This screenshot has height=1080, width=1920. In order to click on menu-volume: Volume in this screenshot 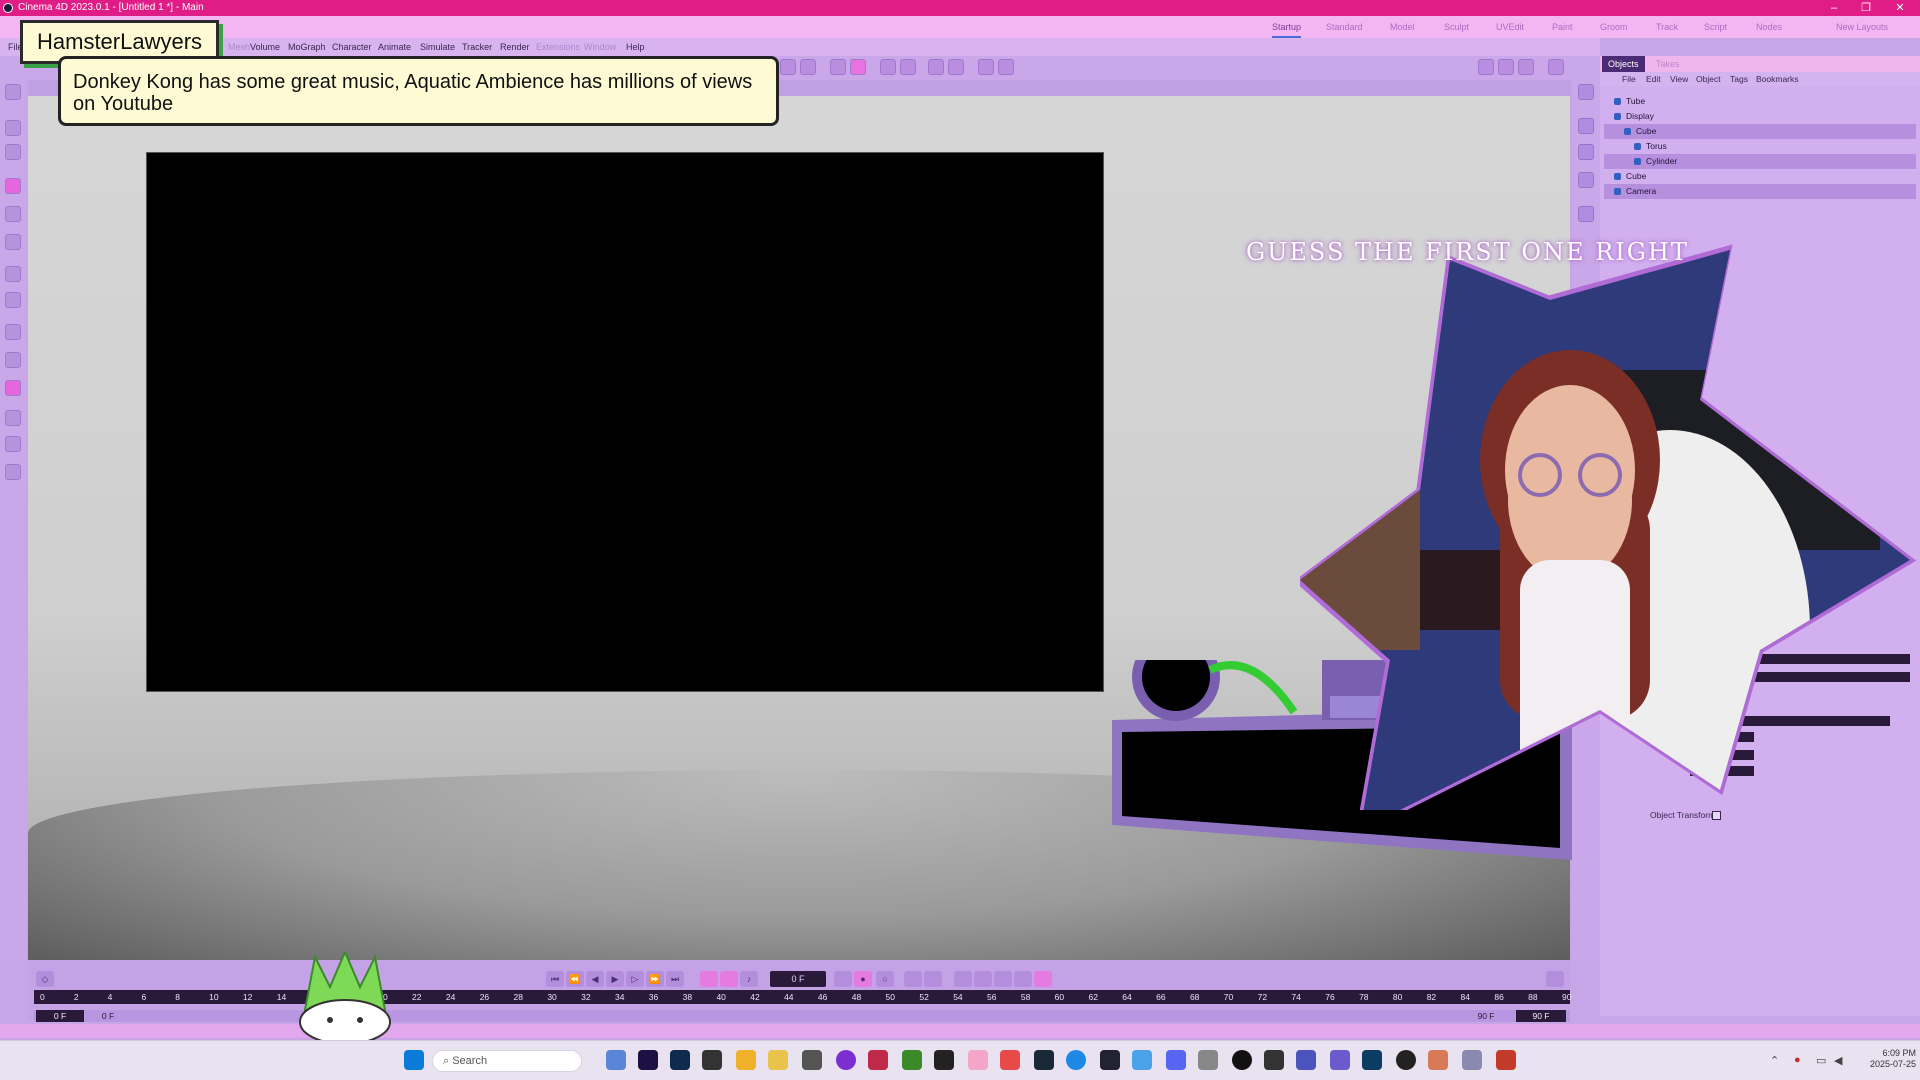, I will do `click(265, 47)`.